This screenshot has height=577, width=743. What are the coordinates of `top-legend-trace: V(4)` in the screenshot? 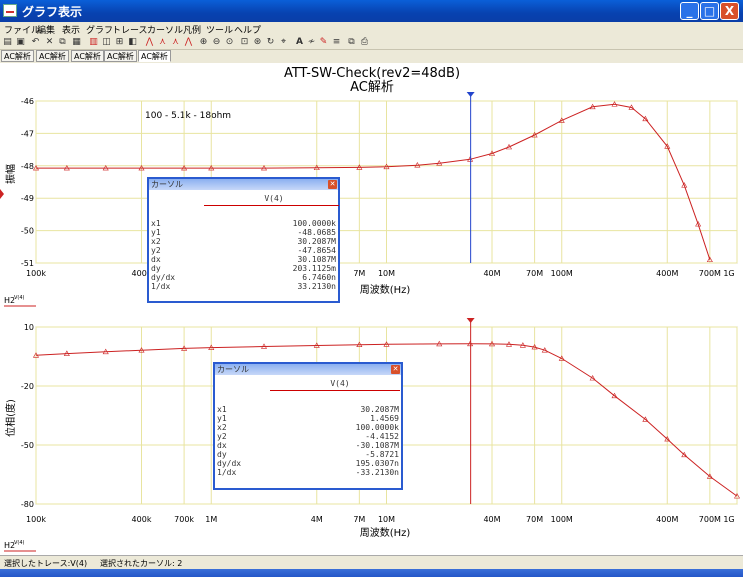 It's located at (19, 298).